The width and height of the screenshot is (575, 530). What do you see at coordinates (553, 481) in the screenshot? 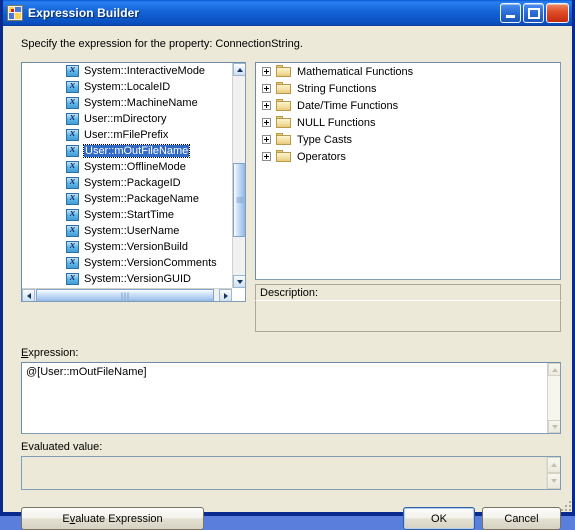
I see `spinner-down-icon` at bounding box center [553, 481].